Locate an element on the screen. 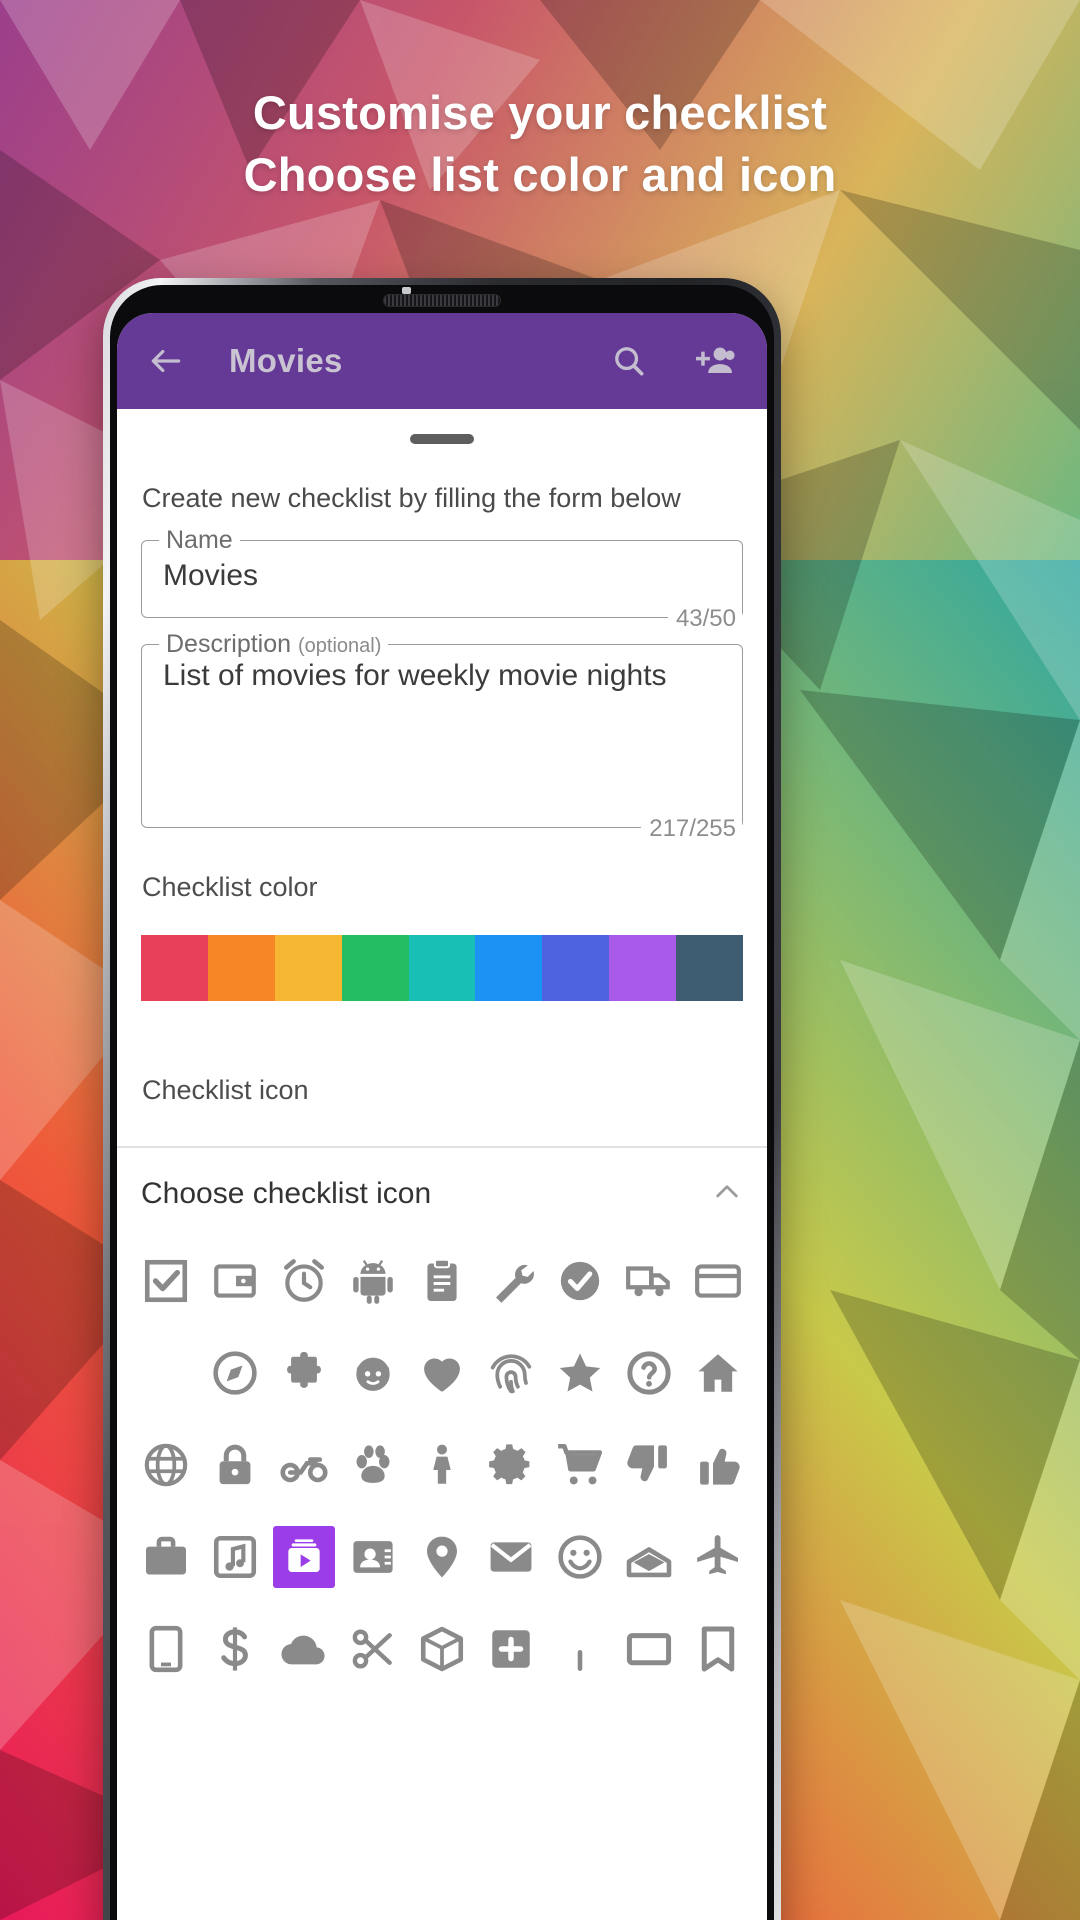 This screenshot has height=1920, width=1080. video-library-icon is located at coordinates (303, 1556).